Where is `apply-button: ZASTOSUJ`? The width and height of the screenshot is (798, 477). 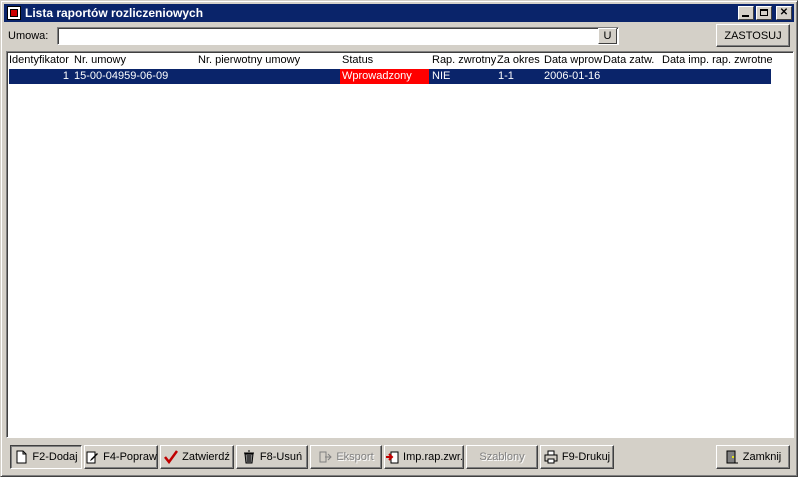 apply-button: ZASTOSUJ is located at coordinates (753, 35).